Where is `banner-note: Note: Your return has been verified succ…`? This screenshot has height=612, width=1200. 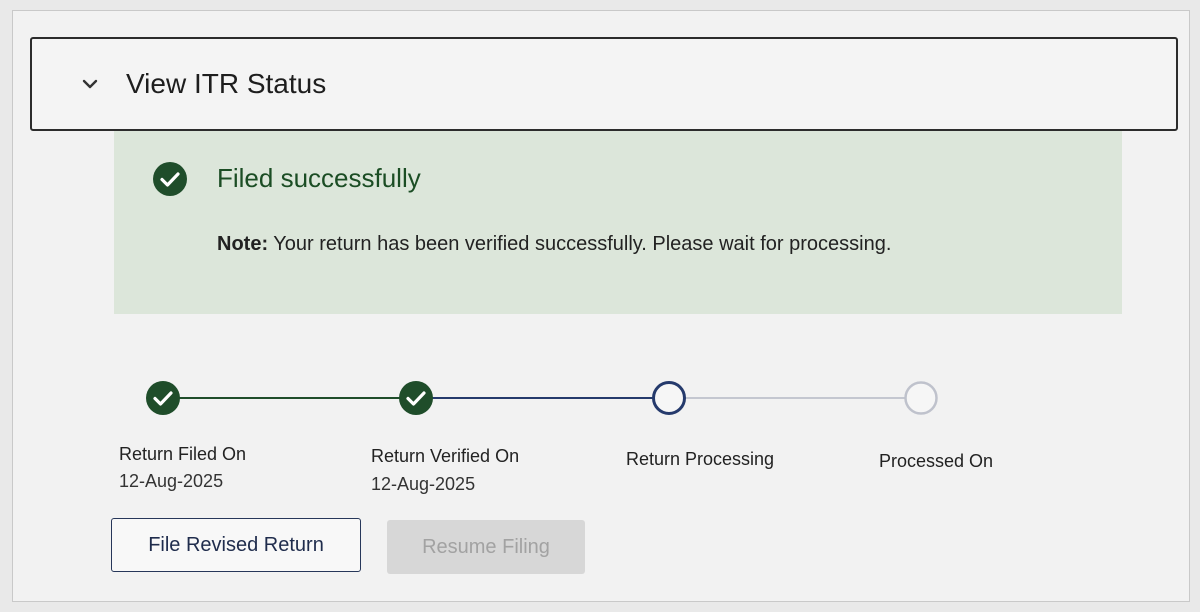
banner-note: Note: Your return has been verified succ… is located at coordinates (554, 244).